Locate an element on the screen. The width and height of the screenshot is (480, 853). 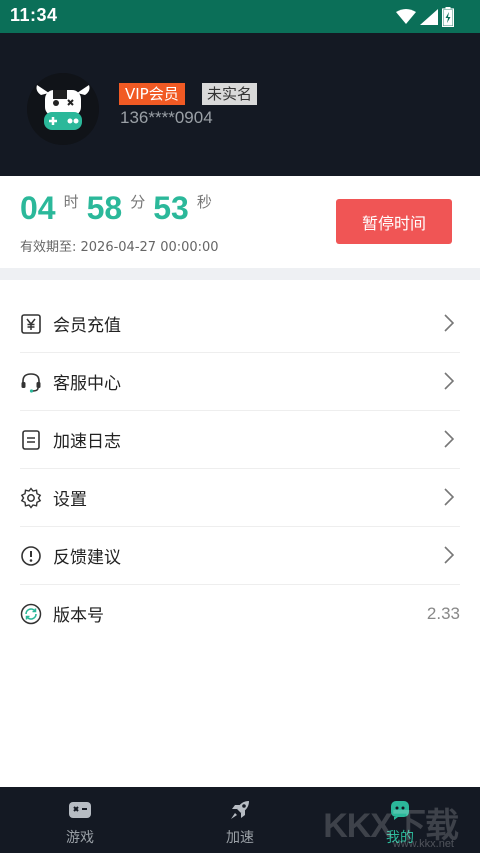
status-time: 11:34 is located at coordinates (34, 15).